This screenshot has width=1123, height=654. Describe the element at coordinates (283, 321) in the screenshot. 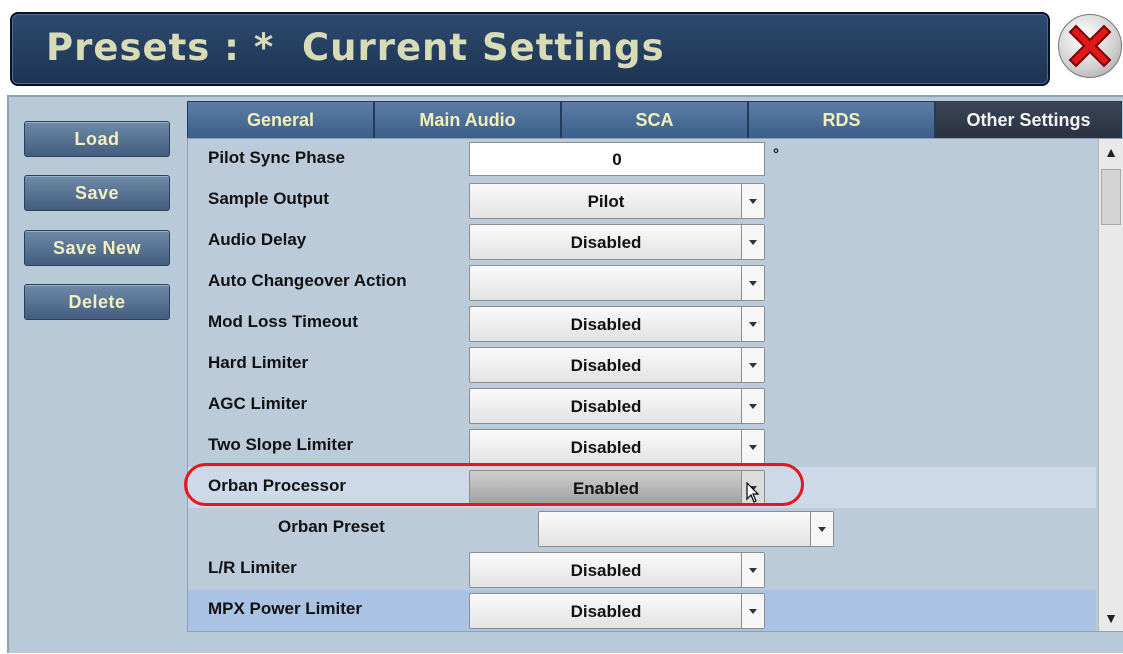

I see `setting-label: Mod Loss Timeout` at that location.